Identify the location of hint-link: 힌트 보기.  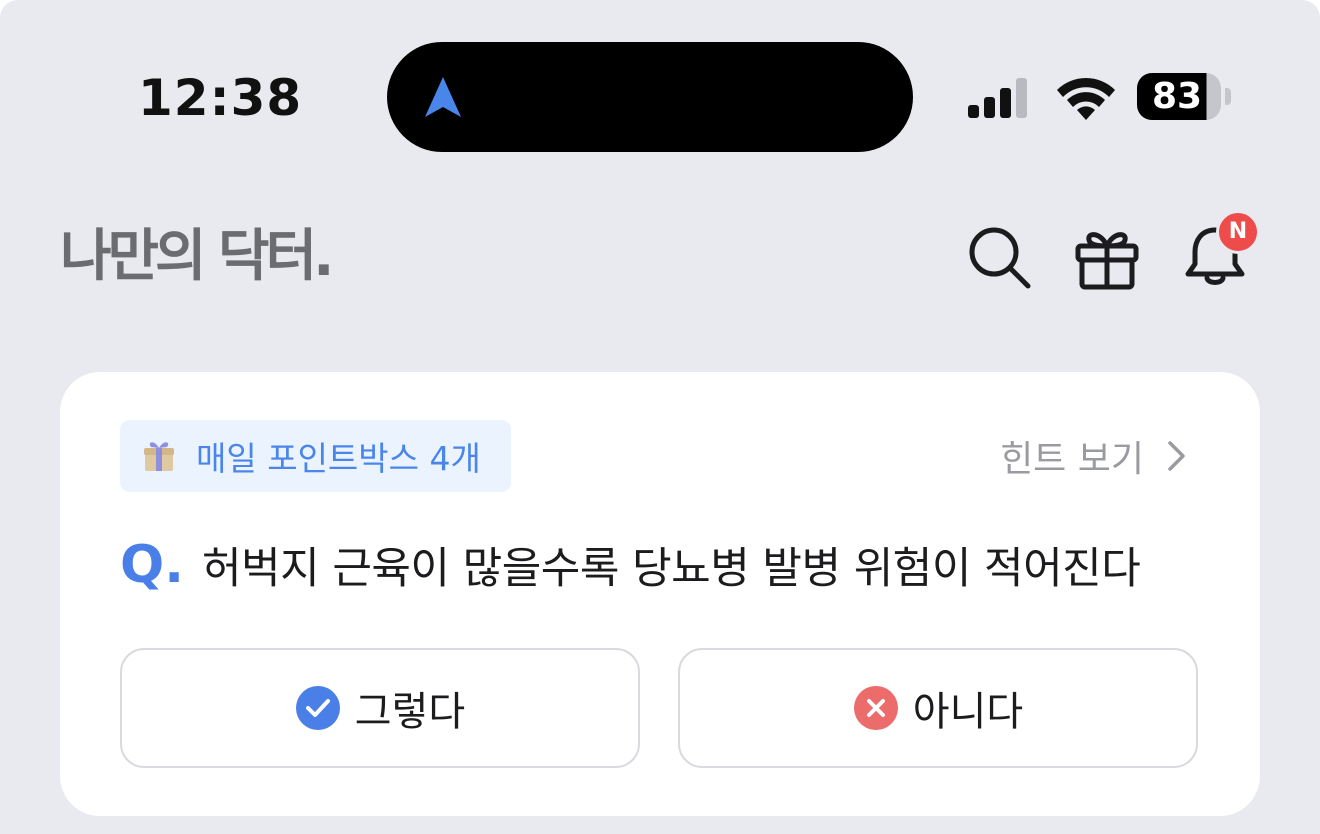
(1094, 456).